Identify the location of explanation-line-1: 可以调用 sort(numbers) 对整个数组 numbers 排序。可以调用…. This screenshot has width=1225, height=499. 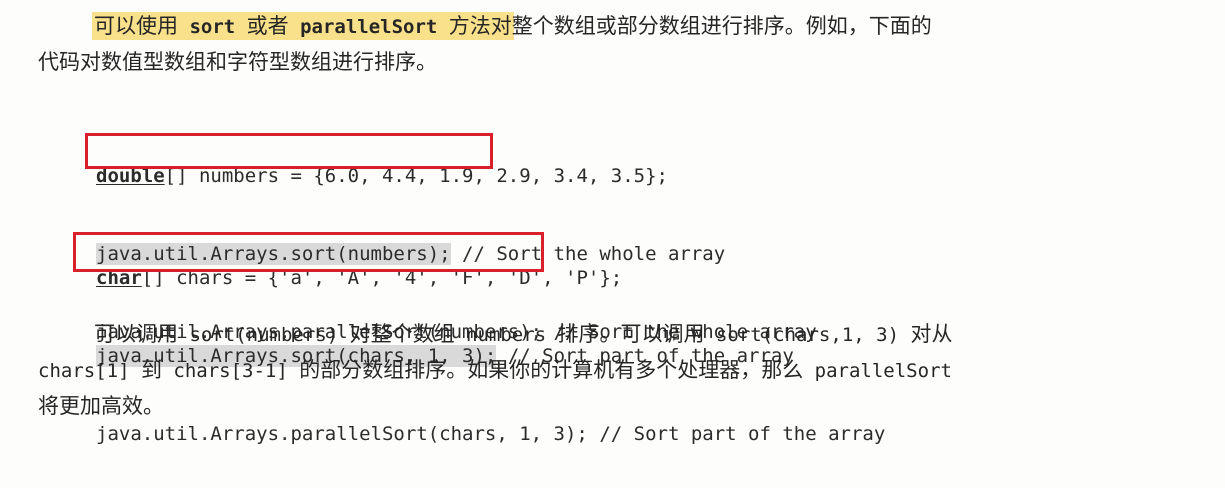
(613, 334).